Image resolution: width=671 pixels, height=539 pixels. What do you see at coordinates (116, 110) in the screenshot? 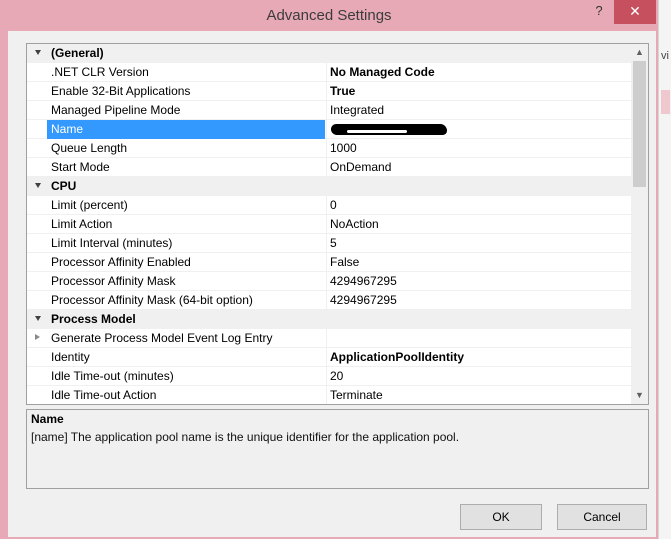
I see `property-name: Managed Pipeline Mode` at bounding box center [116, 110].